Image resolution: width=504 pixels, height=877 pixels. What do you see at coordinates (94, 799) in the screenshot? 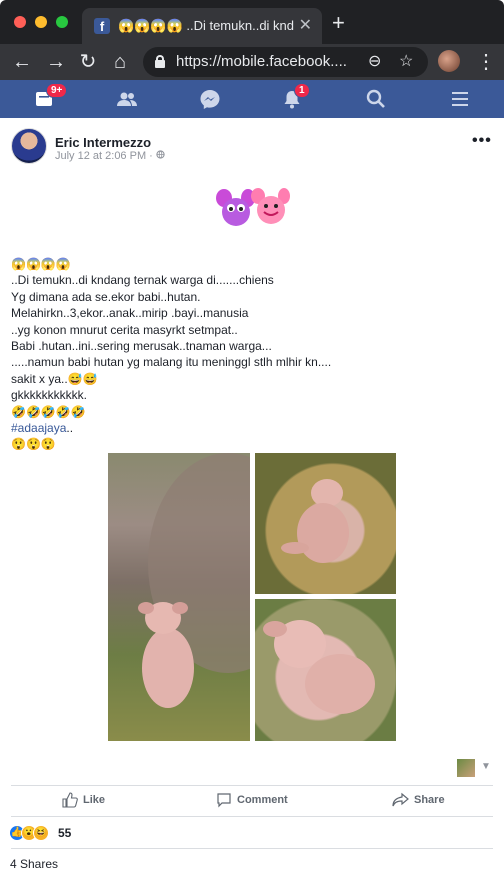
I see `like-label: Like` at bounding box center [94, 799].